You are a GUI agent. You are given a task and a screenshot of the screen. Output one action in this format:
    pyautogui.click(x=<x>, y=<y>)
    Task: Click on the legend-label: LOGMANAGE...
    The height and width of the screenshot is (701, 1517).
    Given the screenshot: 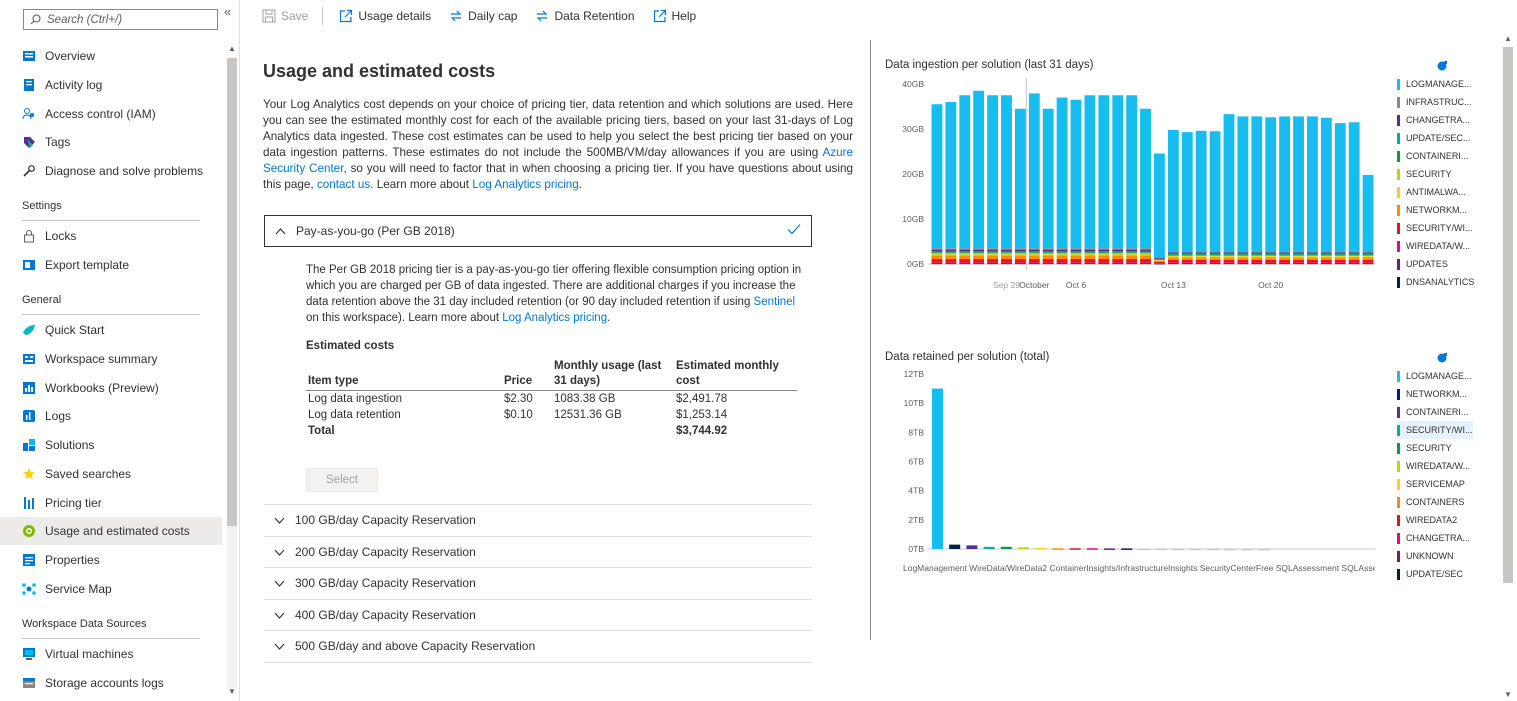 What is the action you would take?
    pyautogui.click(x=1439, y=84)
    